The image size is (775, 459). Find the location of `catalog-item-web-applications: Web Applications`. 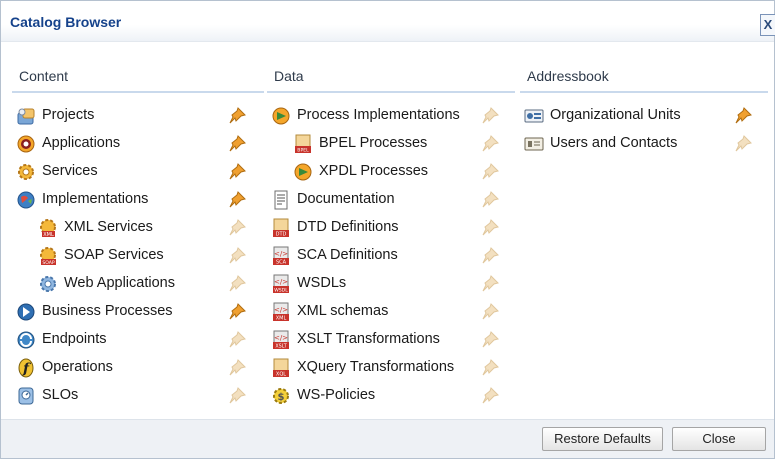

catalog-item-web-applications: Web Applications is located at coordinates (138, 284).